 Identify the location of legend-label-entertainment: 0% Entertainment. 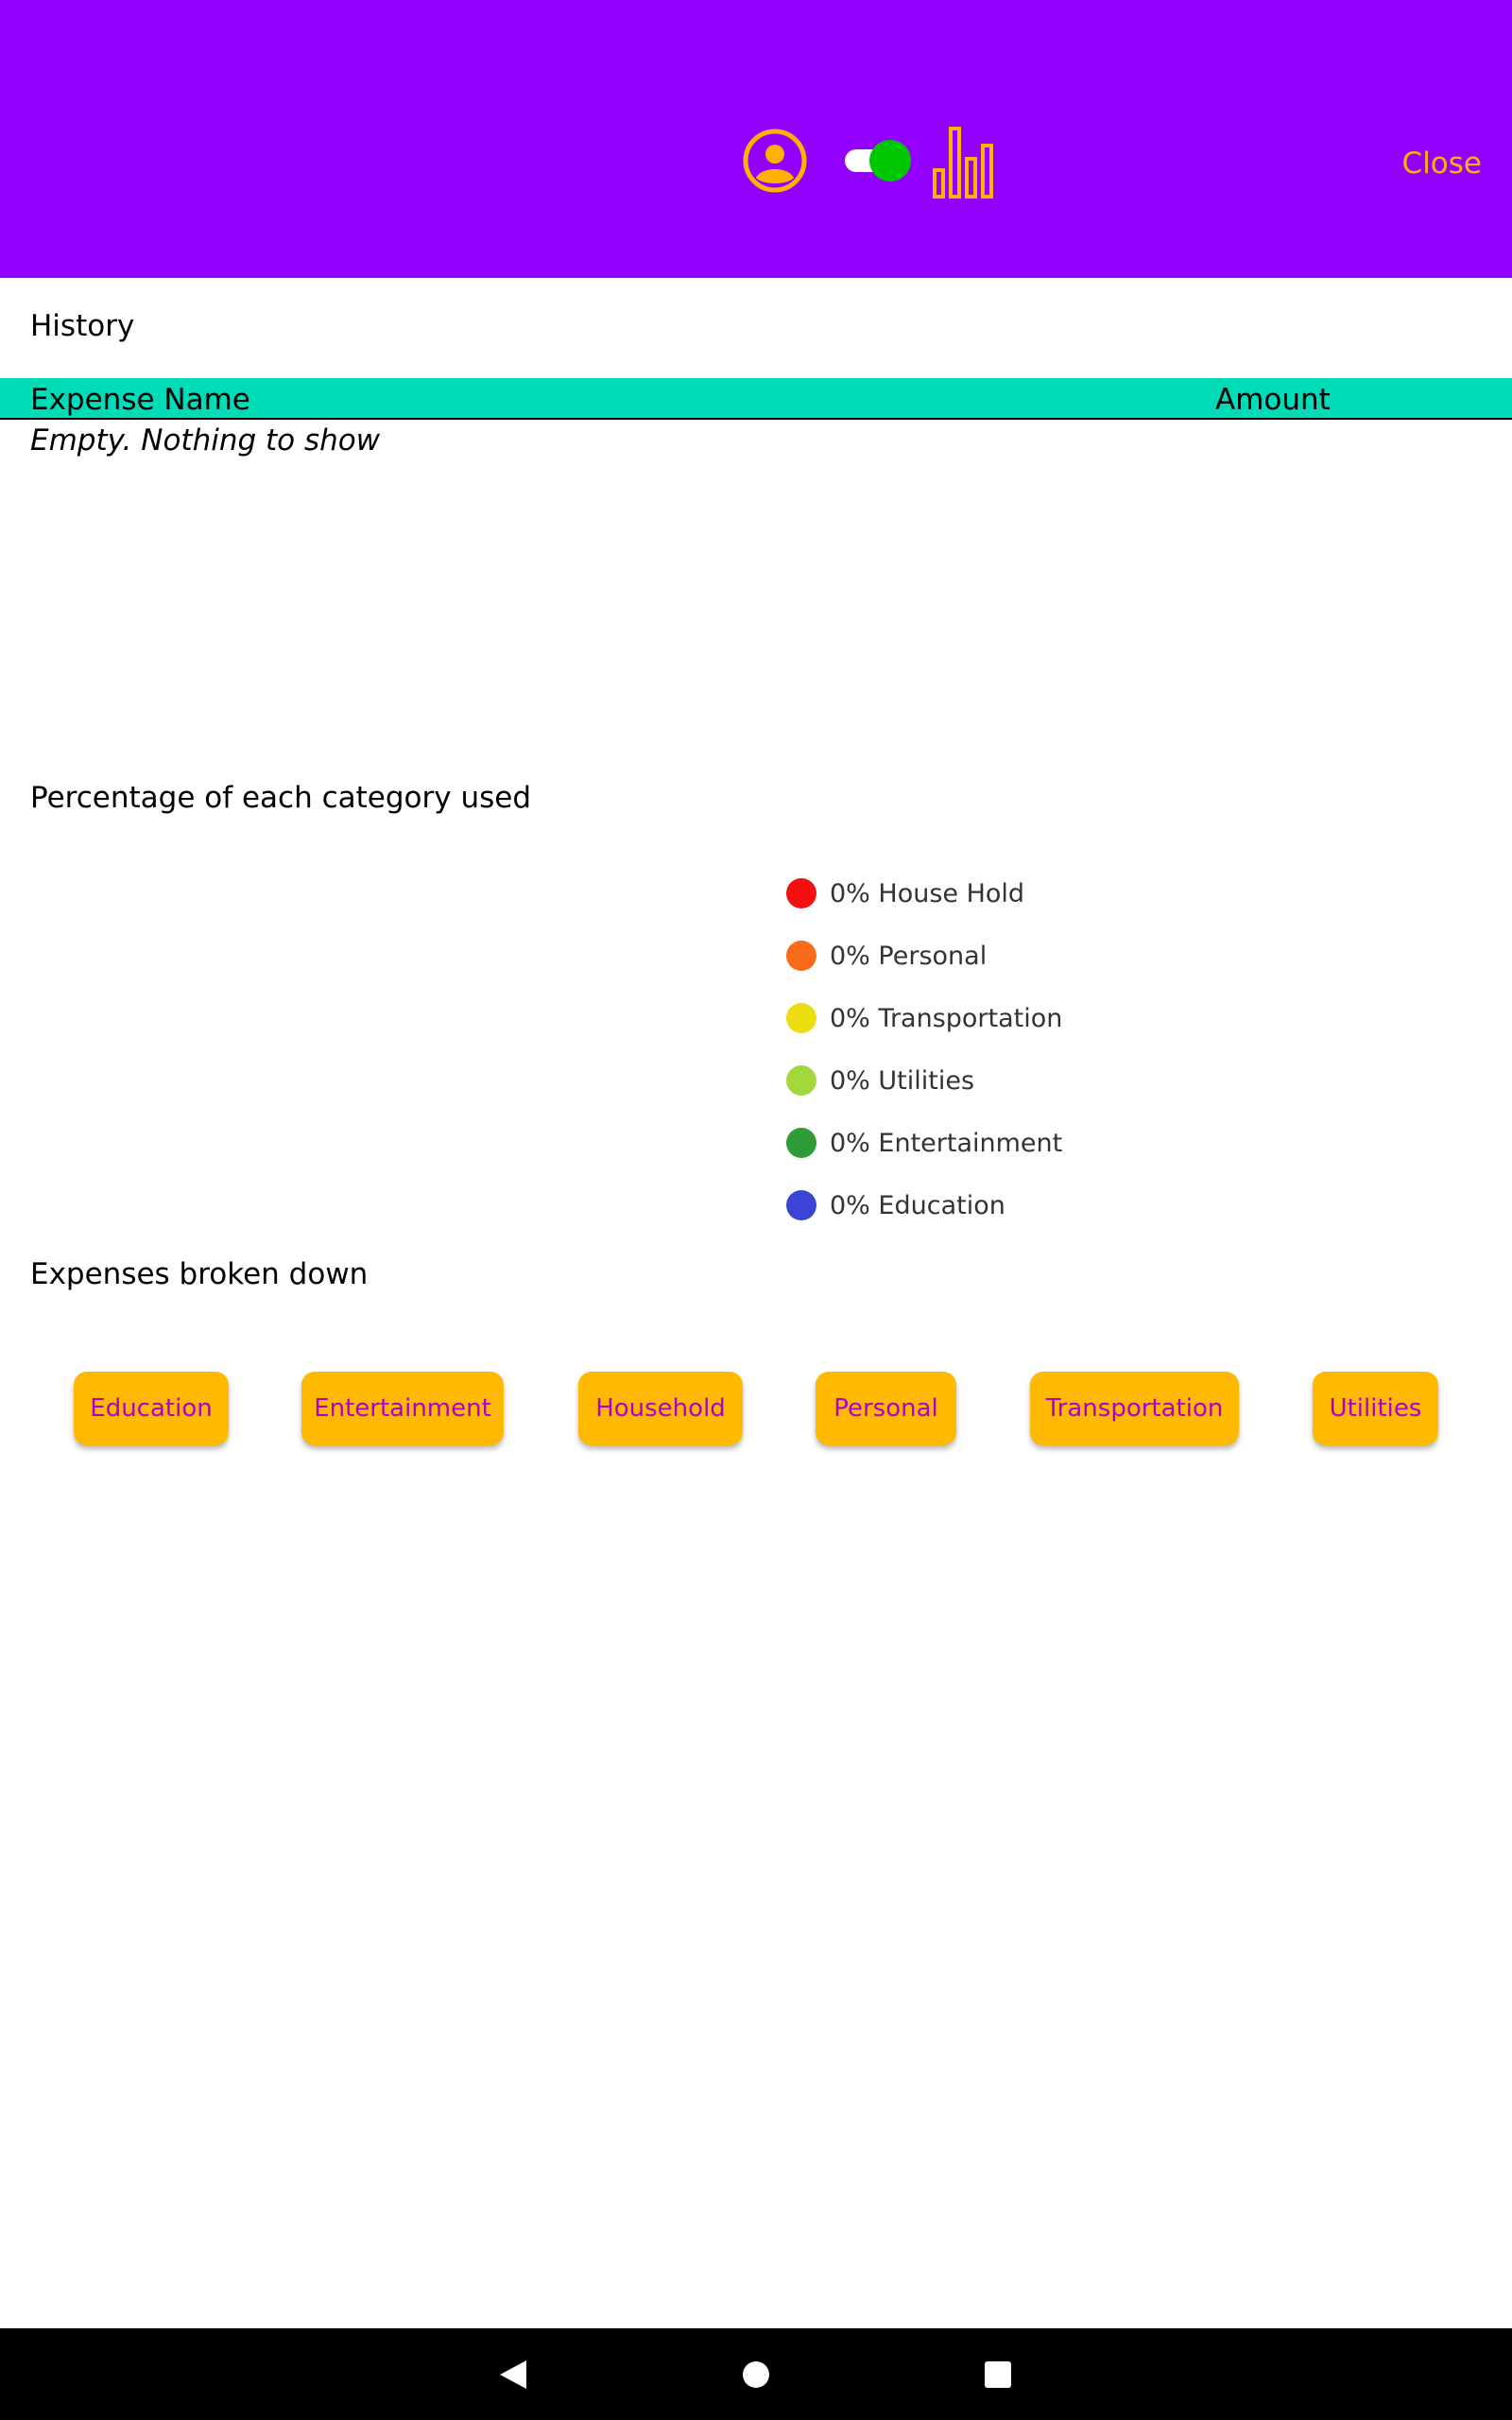
(946, 1143).